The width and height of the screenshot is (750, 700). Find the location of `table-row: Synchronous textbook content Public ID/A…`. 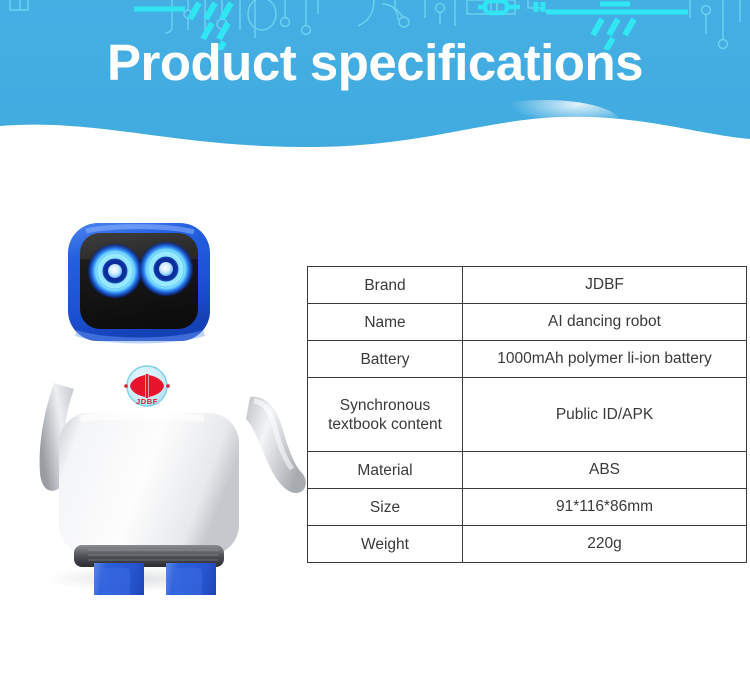

table-row: Synchronous textbook content Public ID/A… is located at coordinates (527, 414).